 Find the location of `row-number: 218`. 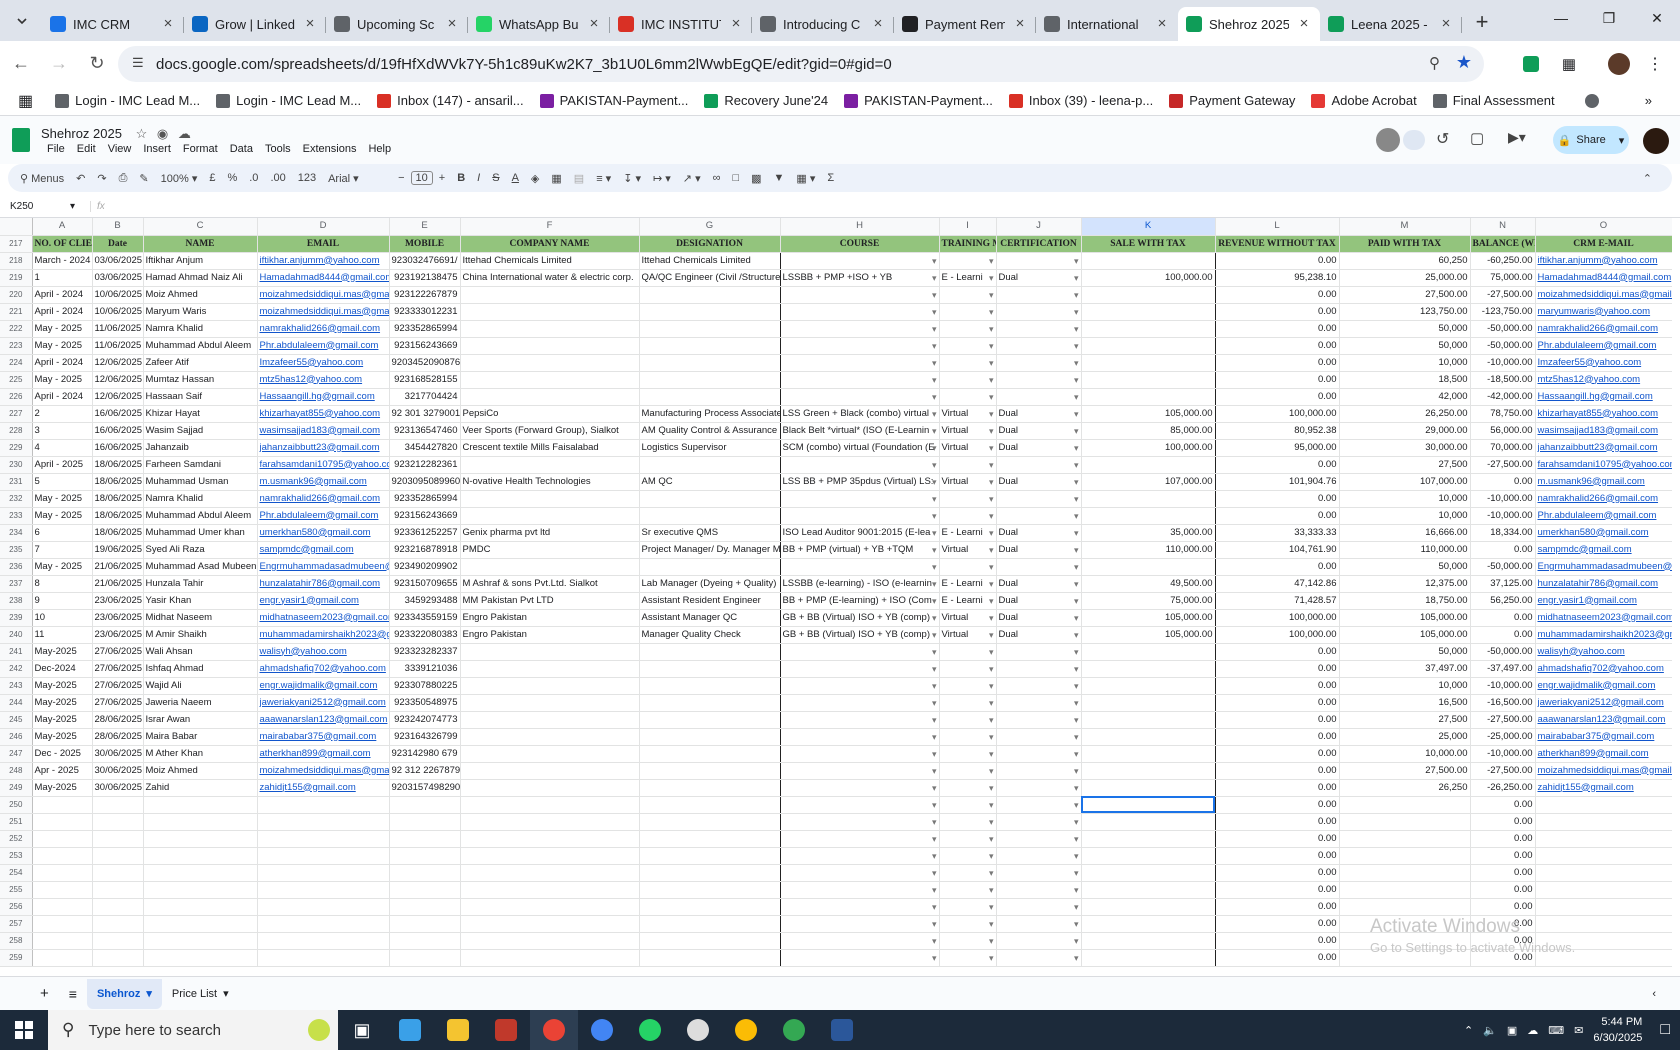

row-number: 218 is located at coordinates (16, 261).